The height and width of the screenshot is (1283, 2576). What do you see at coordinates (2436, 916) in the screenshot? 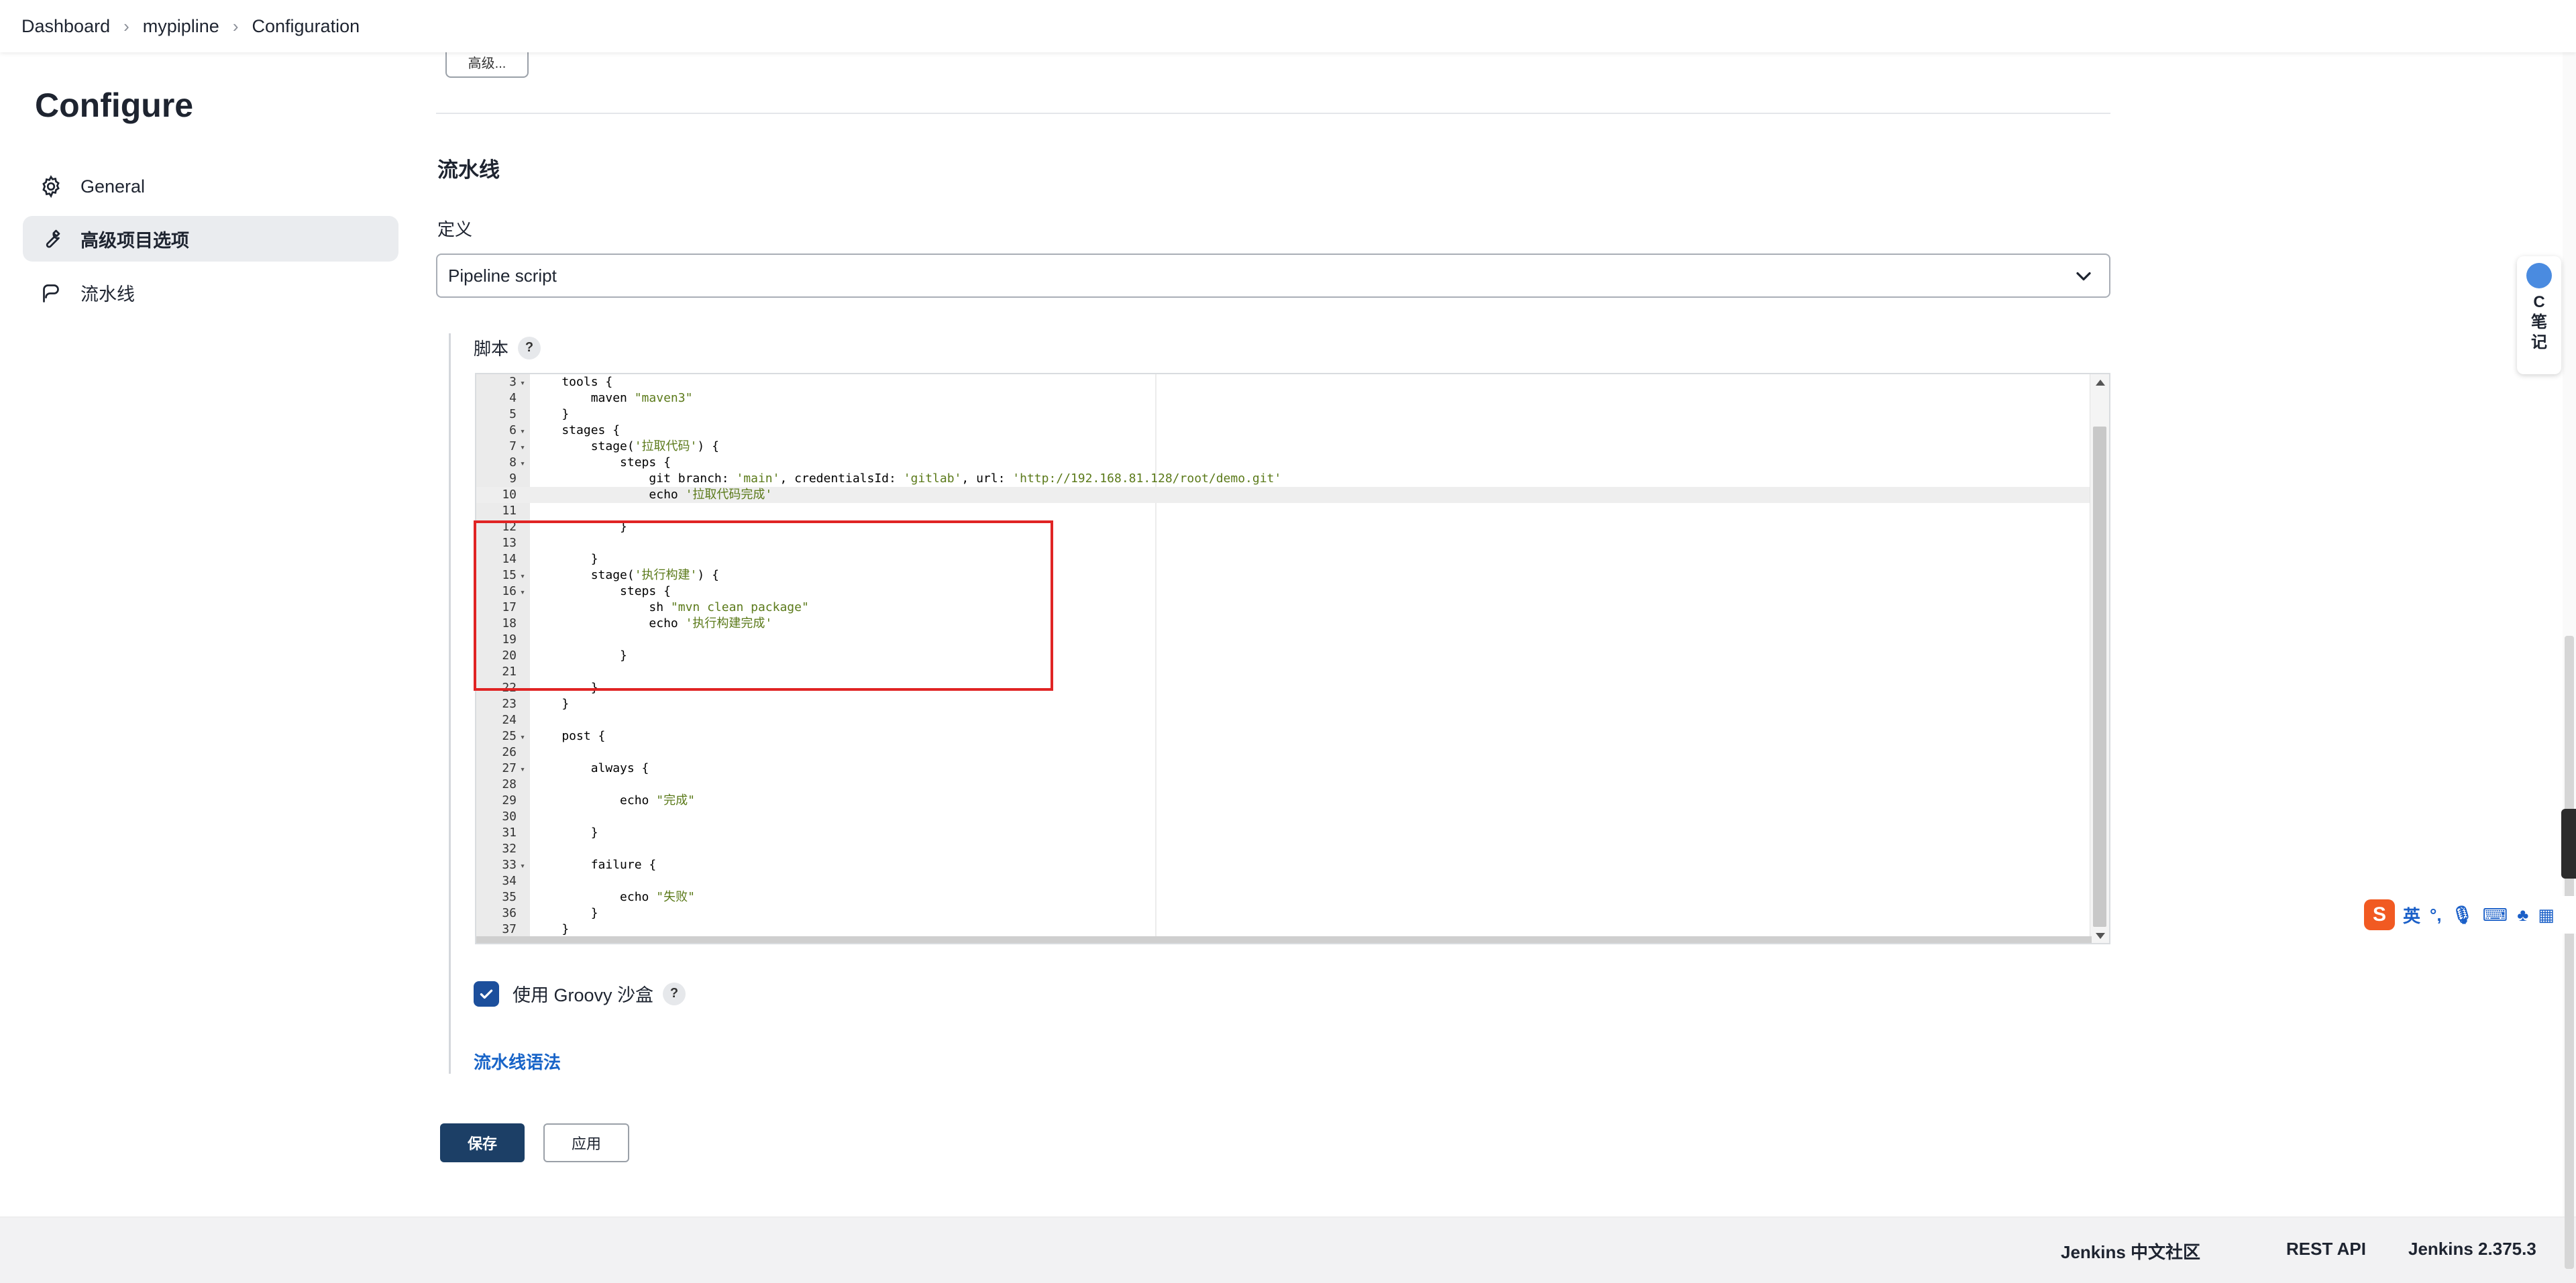
I see `punctuation-icon: °,` at bounding box center [2436, 916].